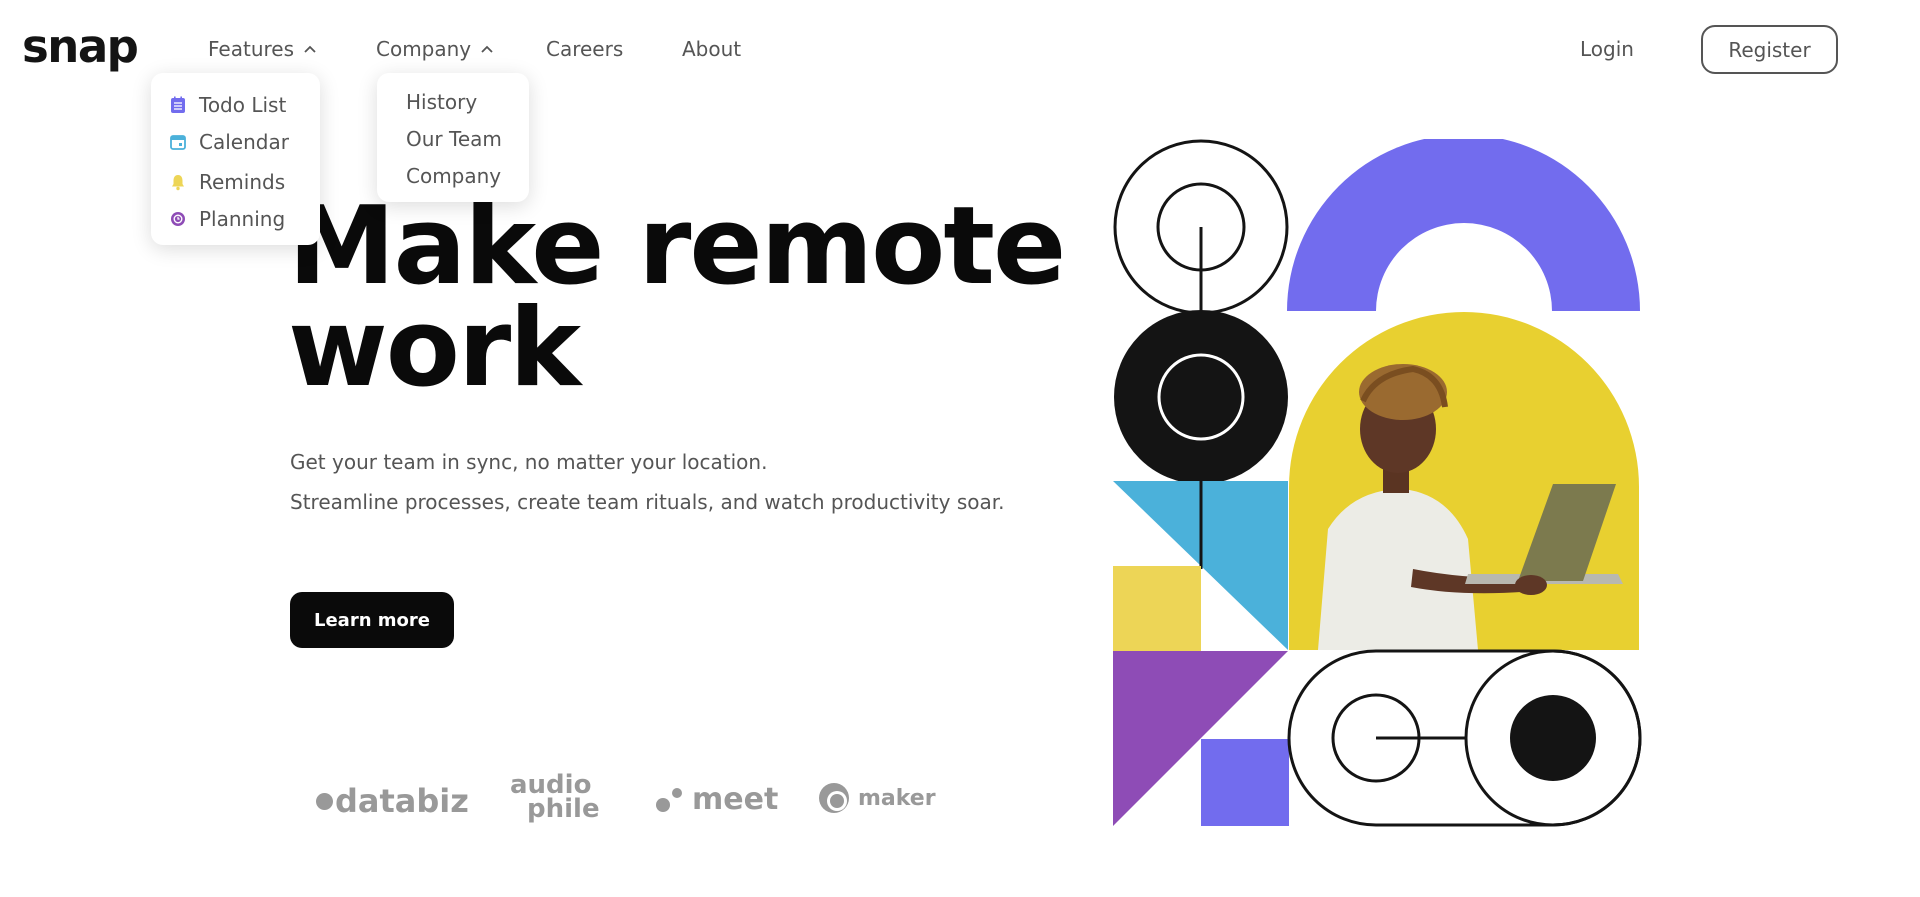  I want to click on company-item-label: Company, so click(454, 176).